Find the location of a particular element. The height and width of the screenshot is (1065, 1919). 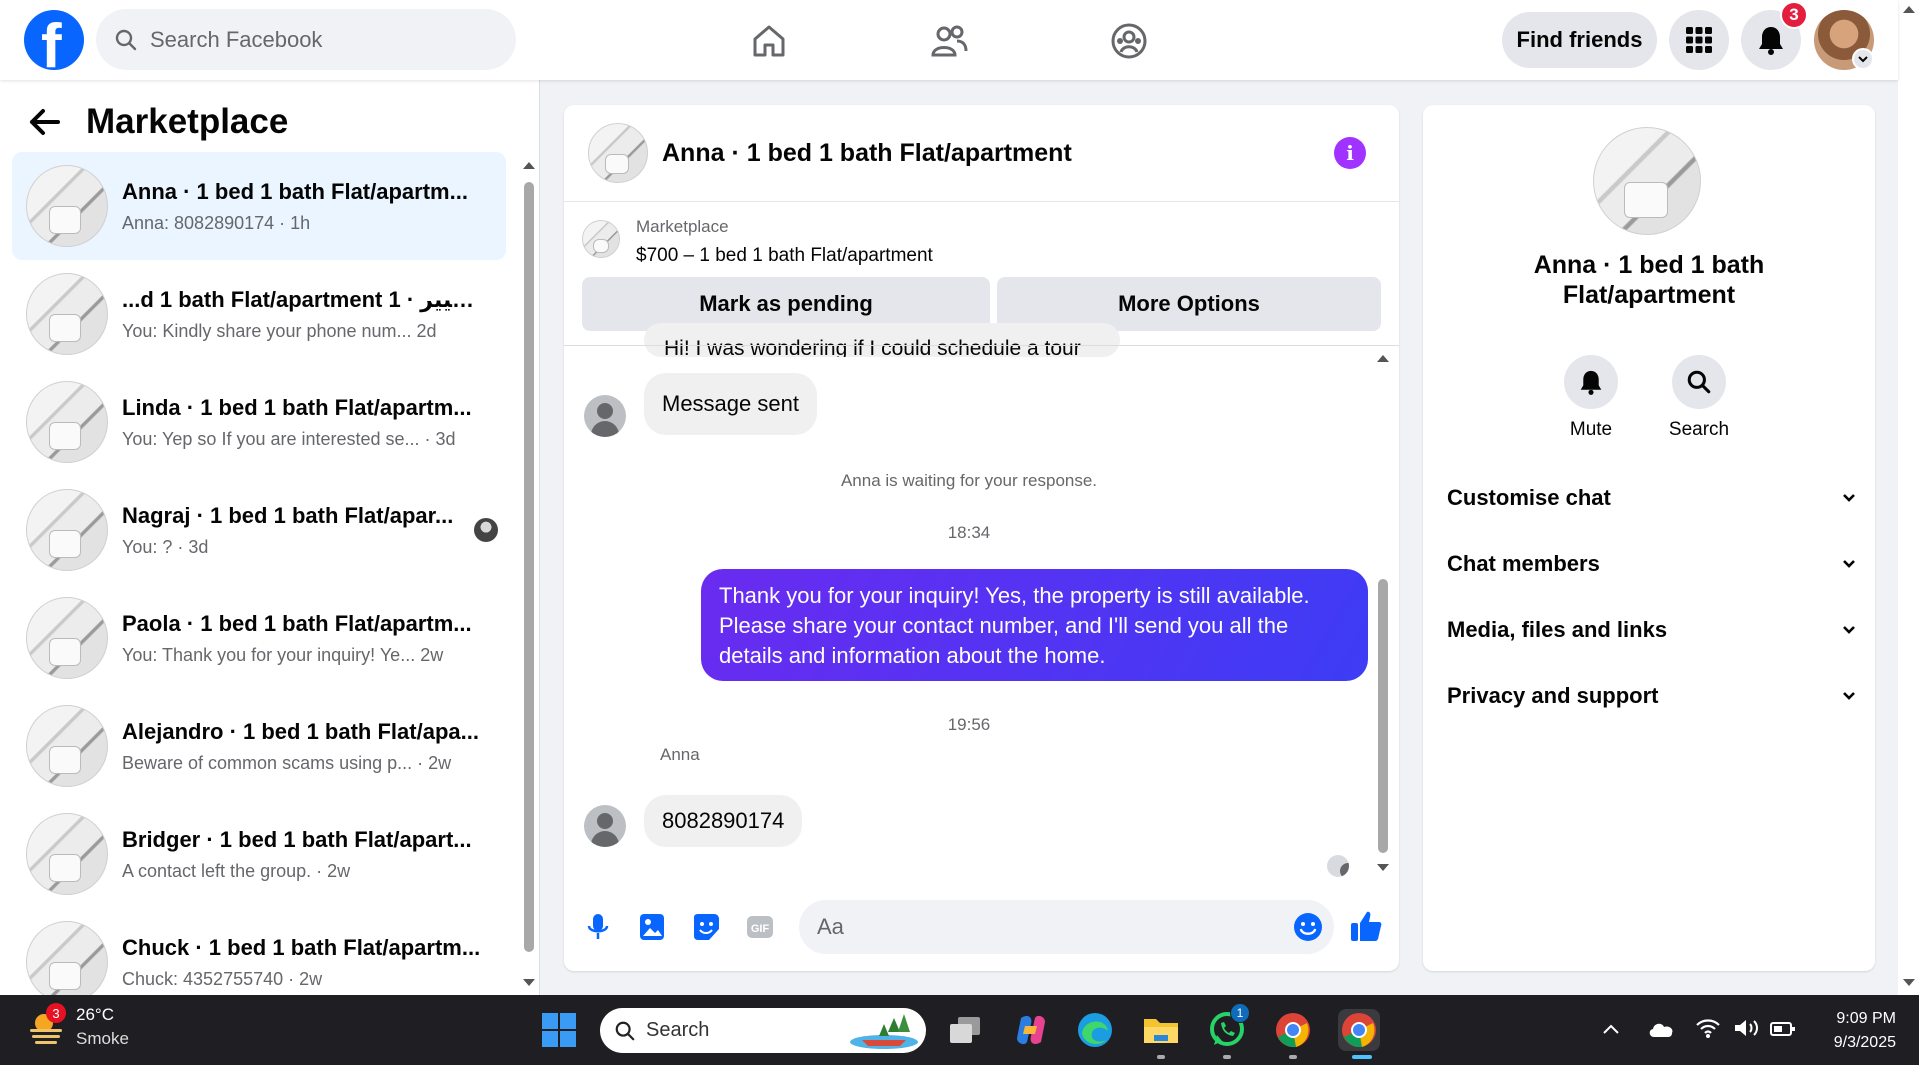

system-clock: 9:09 PM 9/3/2025 is located at coordinates (1848, 1031).